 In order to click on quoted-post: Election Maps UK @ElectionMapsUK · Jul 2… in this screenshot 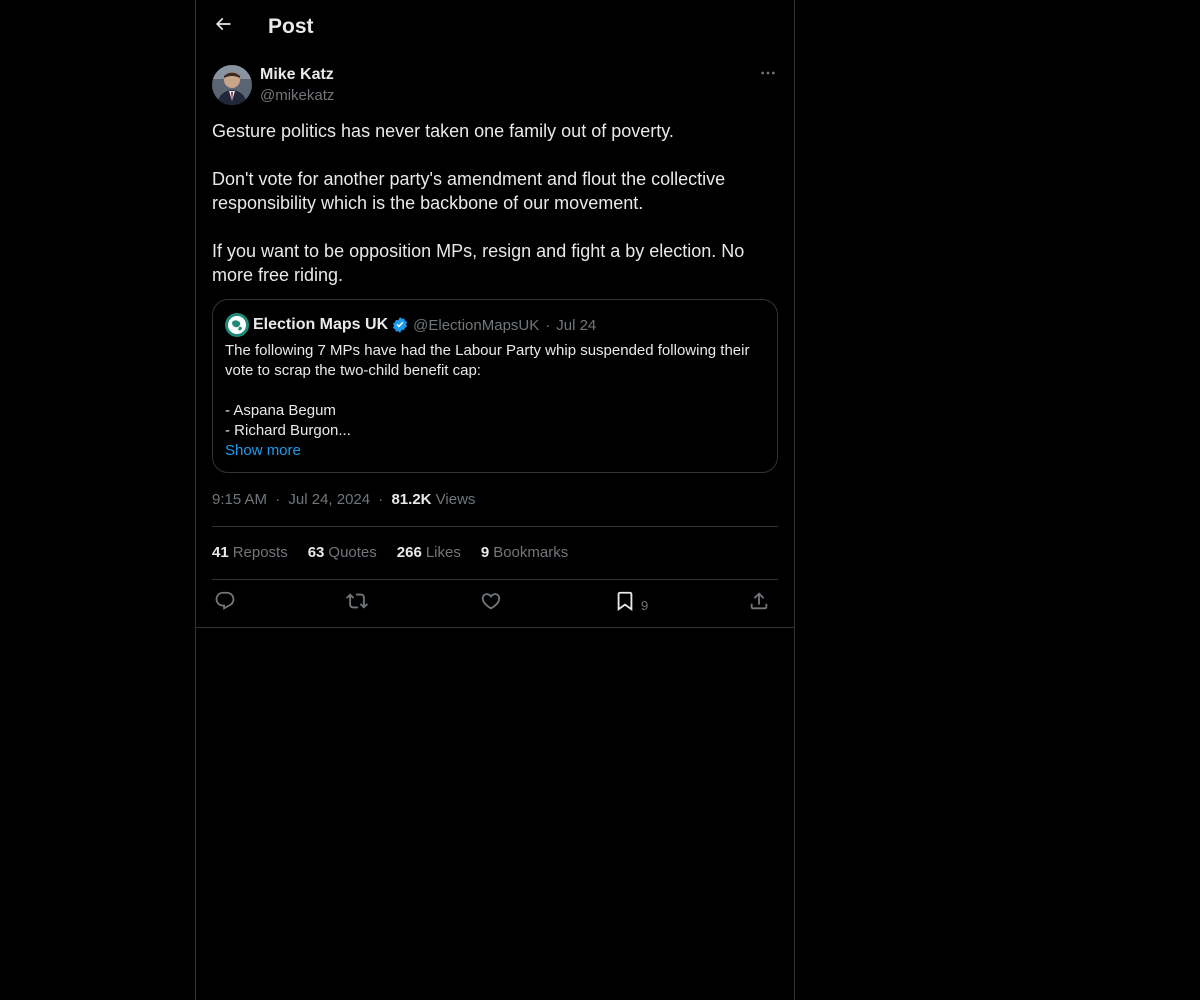, I will do `click(495, 386)`.